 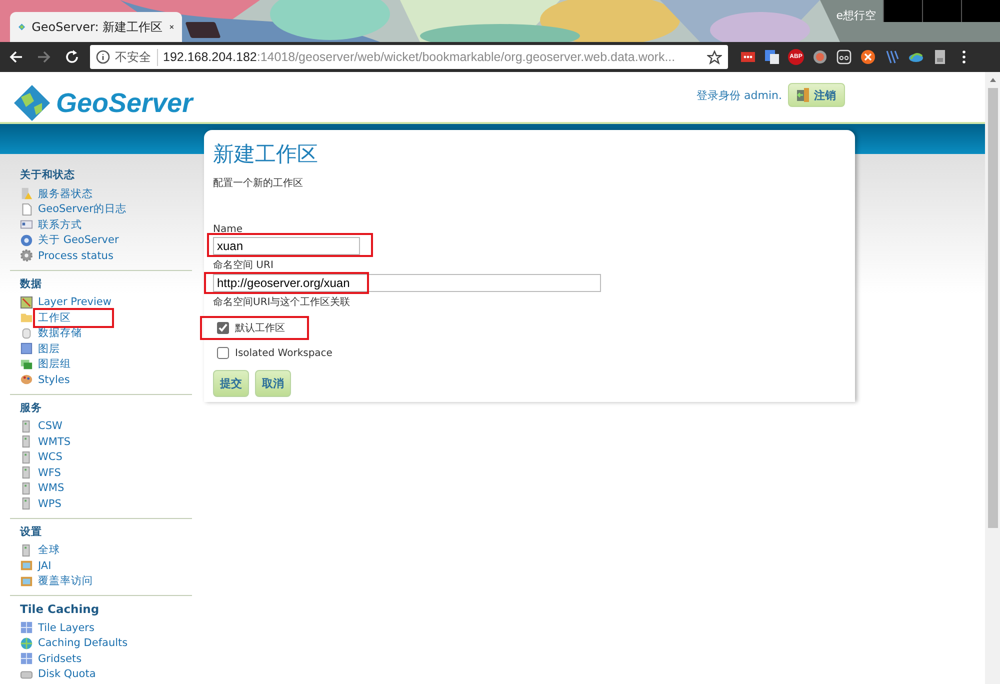 I want to click on back-icon, so click(x=16, y=57).